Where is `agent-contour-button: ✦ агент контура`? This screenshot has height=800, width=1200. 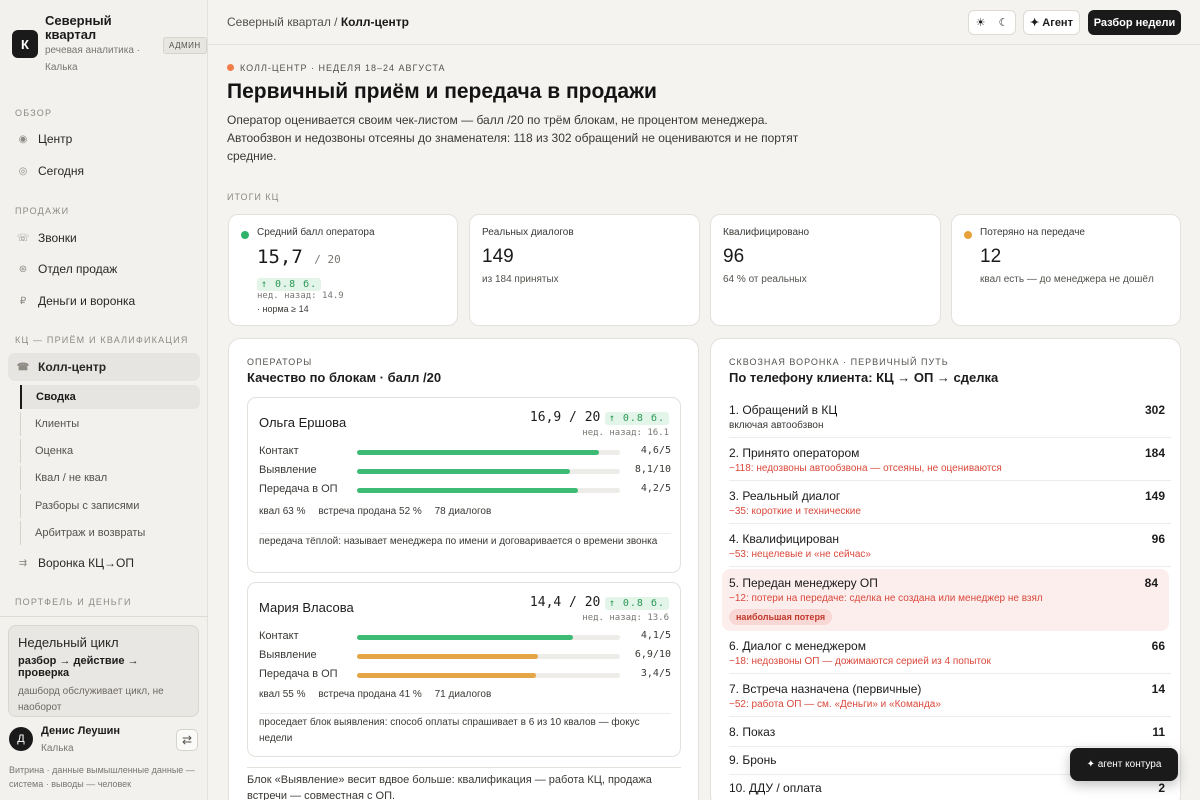 agent-contour-button: ✦ агент контура is located at coordinates (1124, 764).